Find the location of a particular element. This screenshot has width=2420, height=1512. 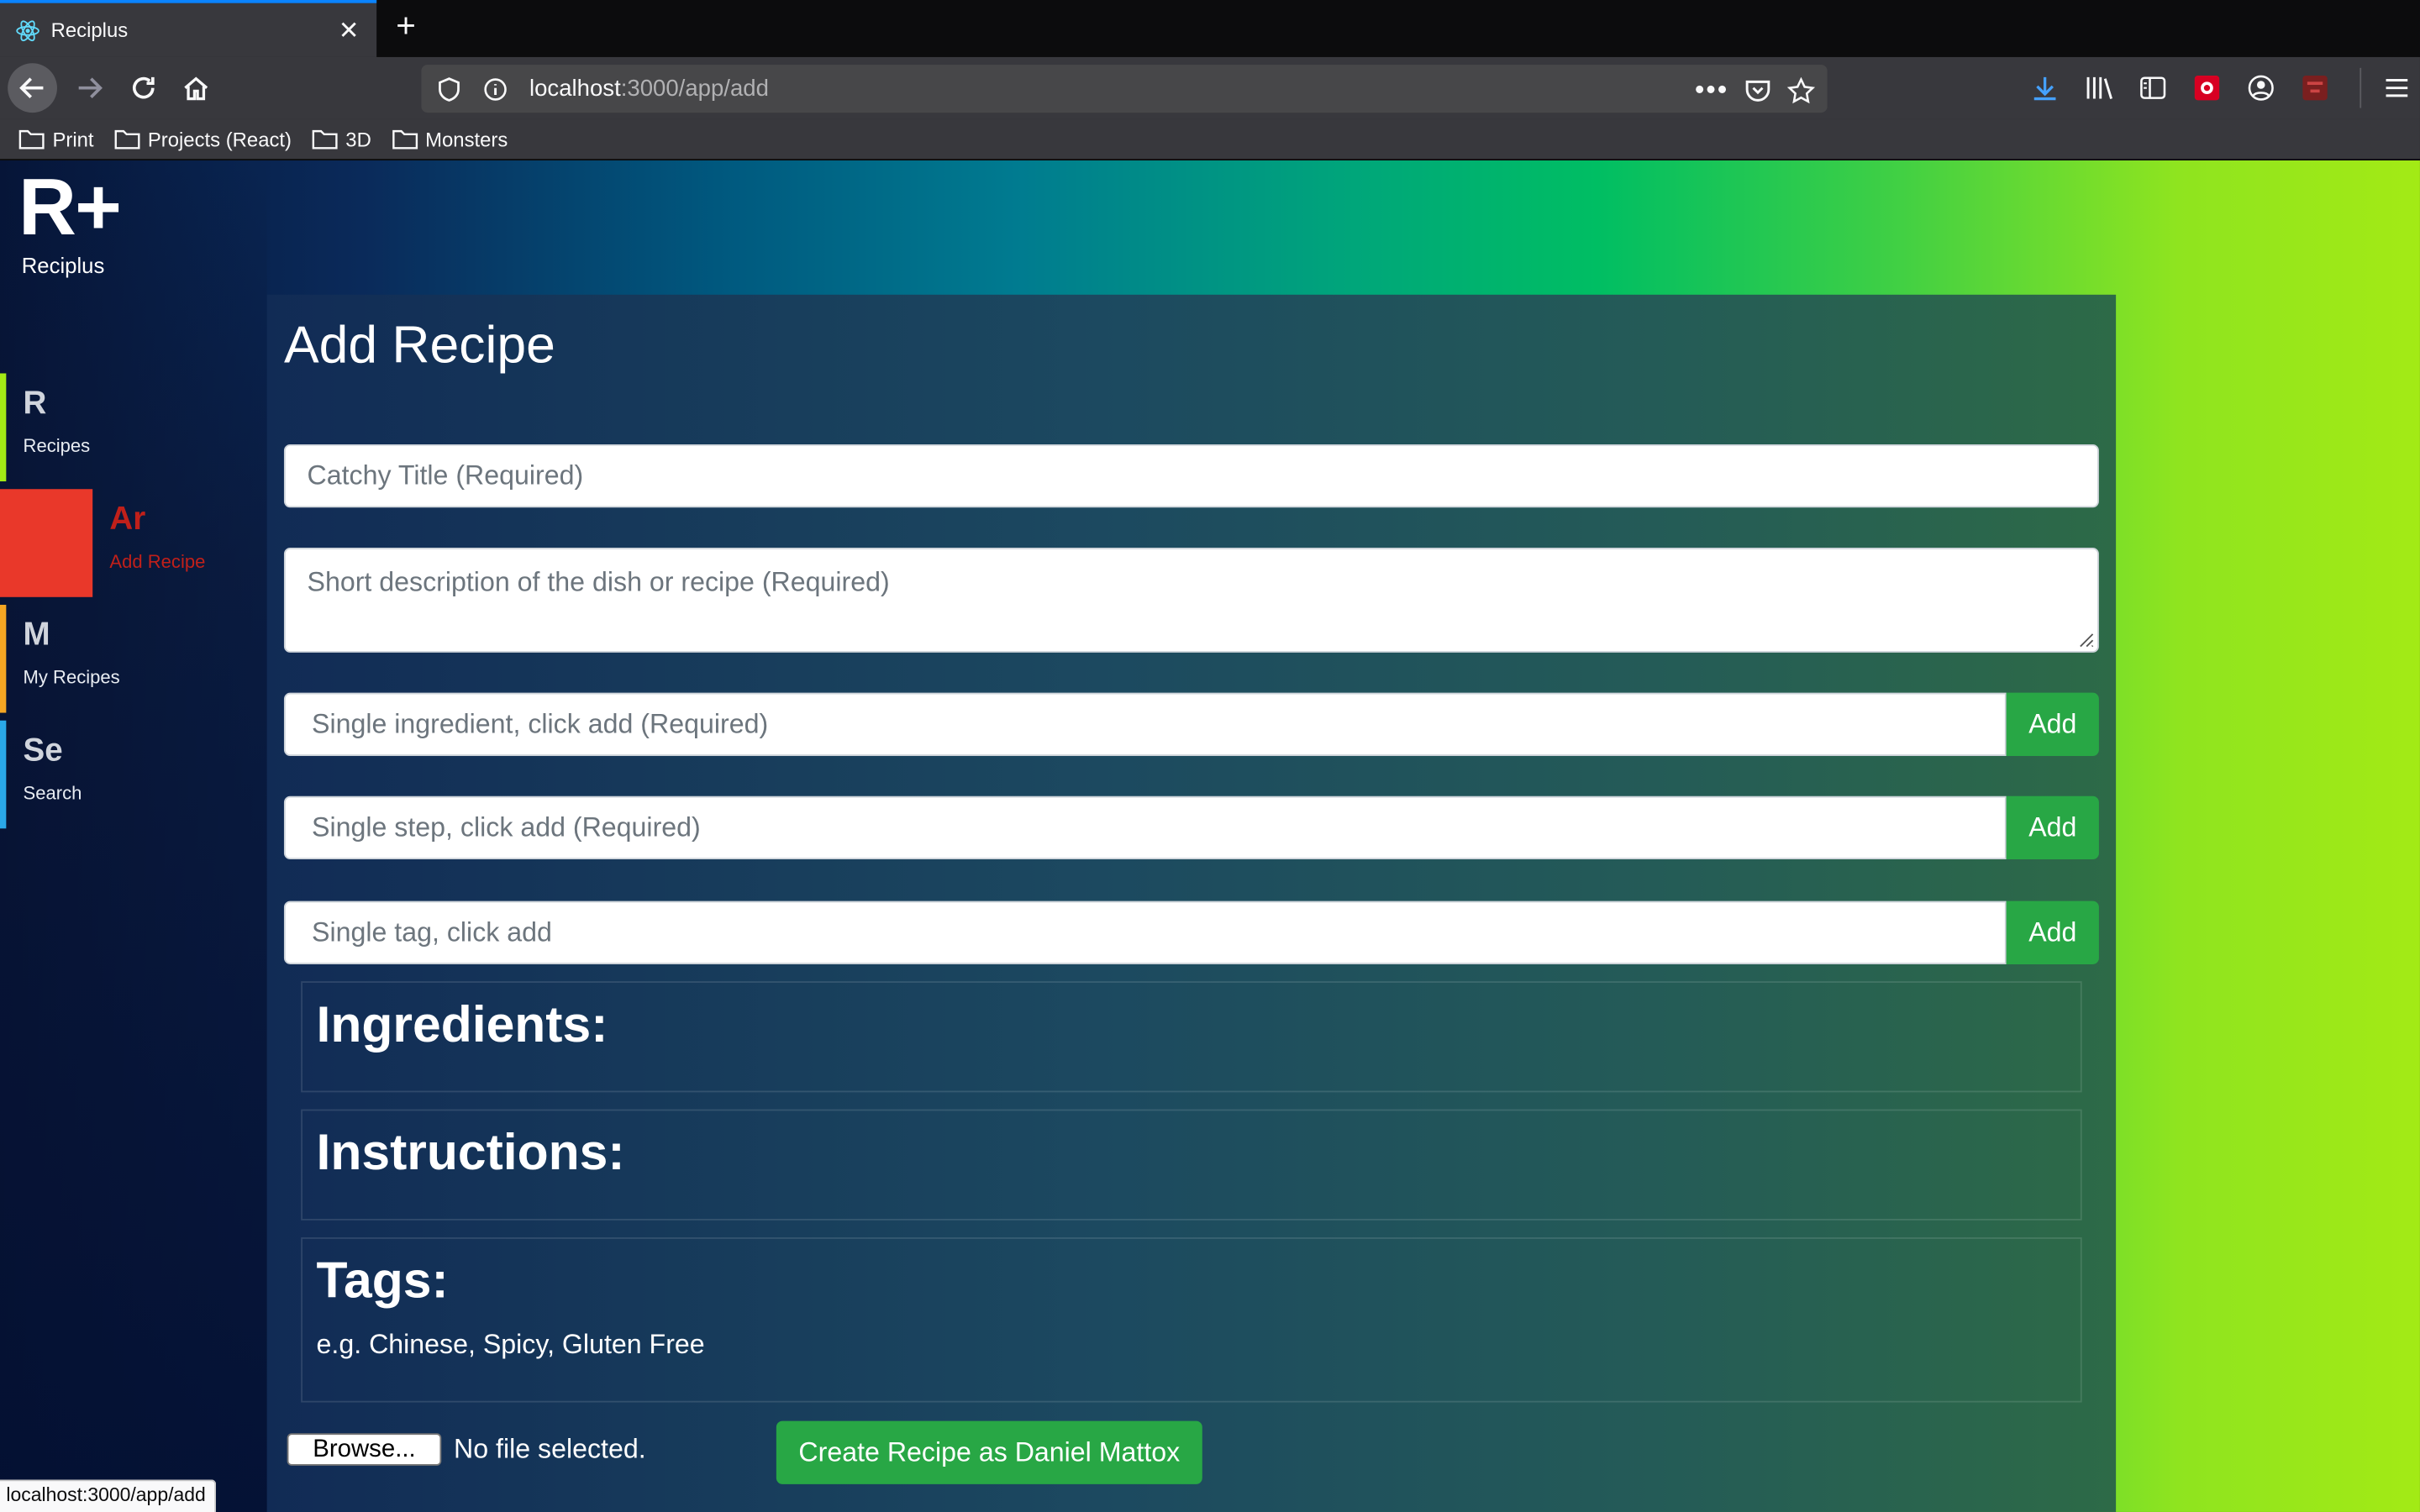

address-bar: localhost:3000/app/add ••• is located at coordinates (1124, 89).